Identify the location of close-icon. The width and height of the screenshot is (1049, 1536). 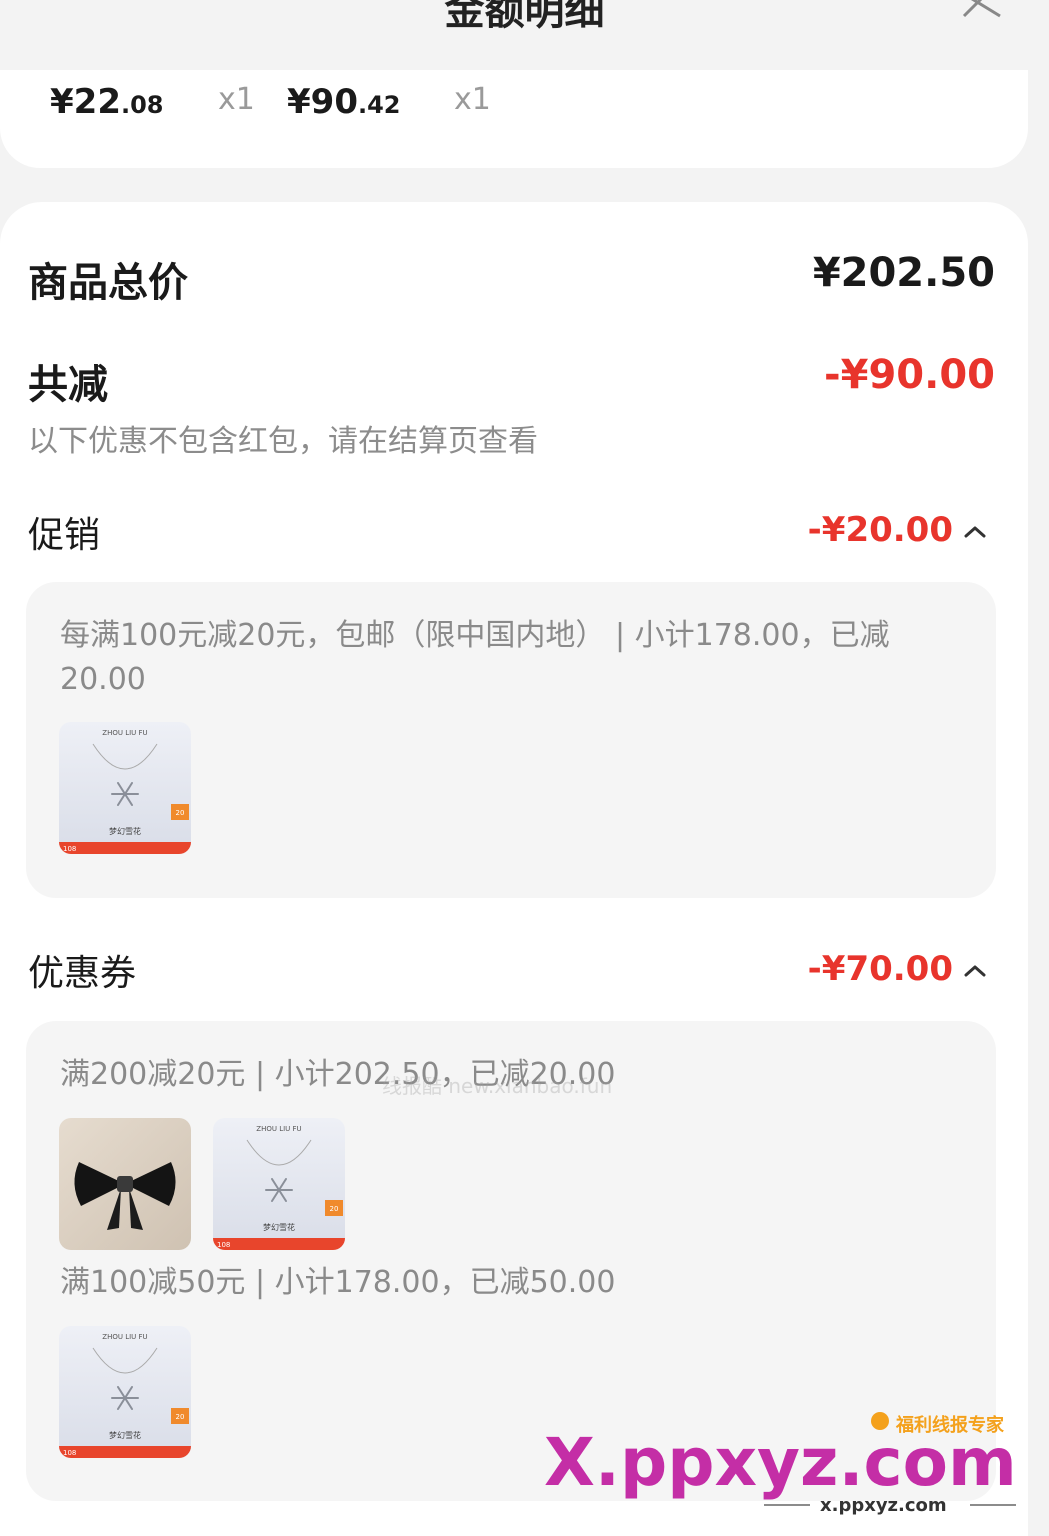
(983, 12).